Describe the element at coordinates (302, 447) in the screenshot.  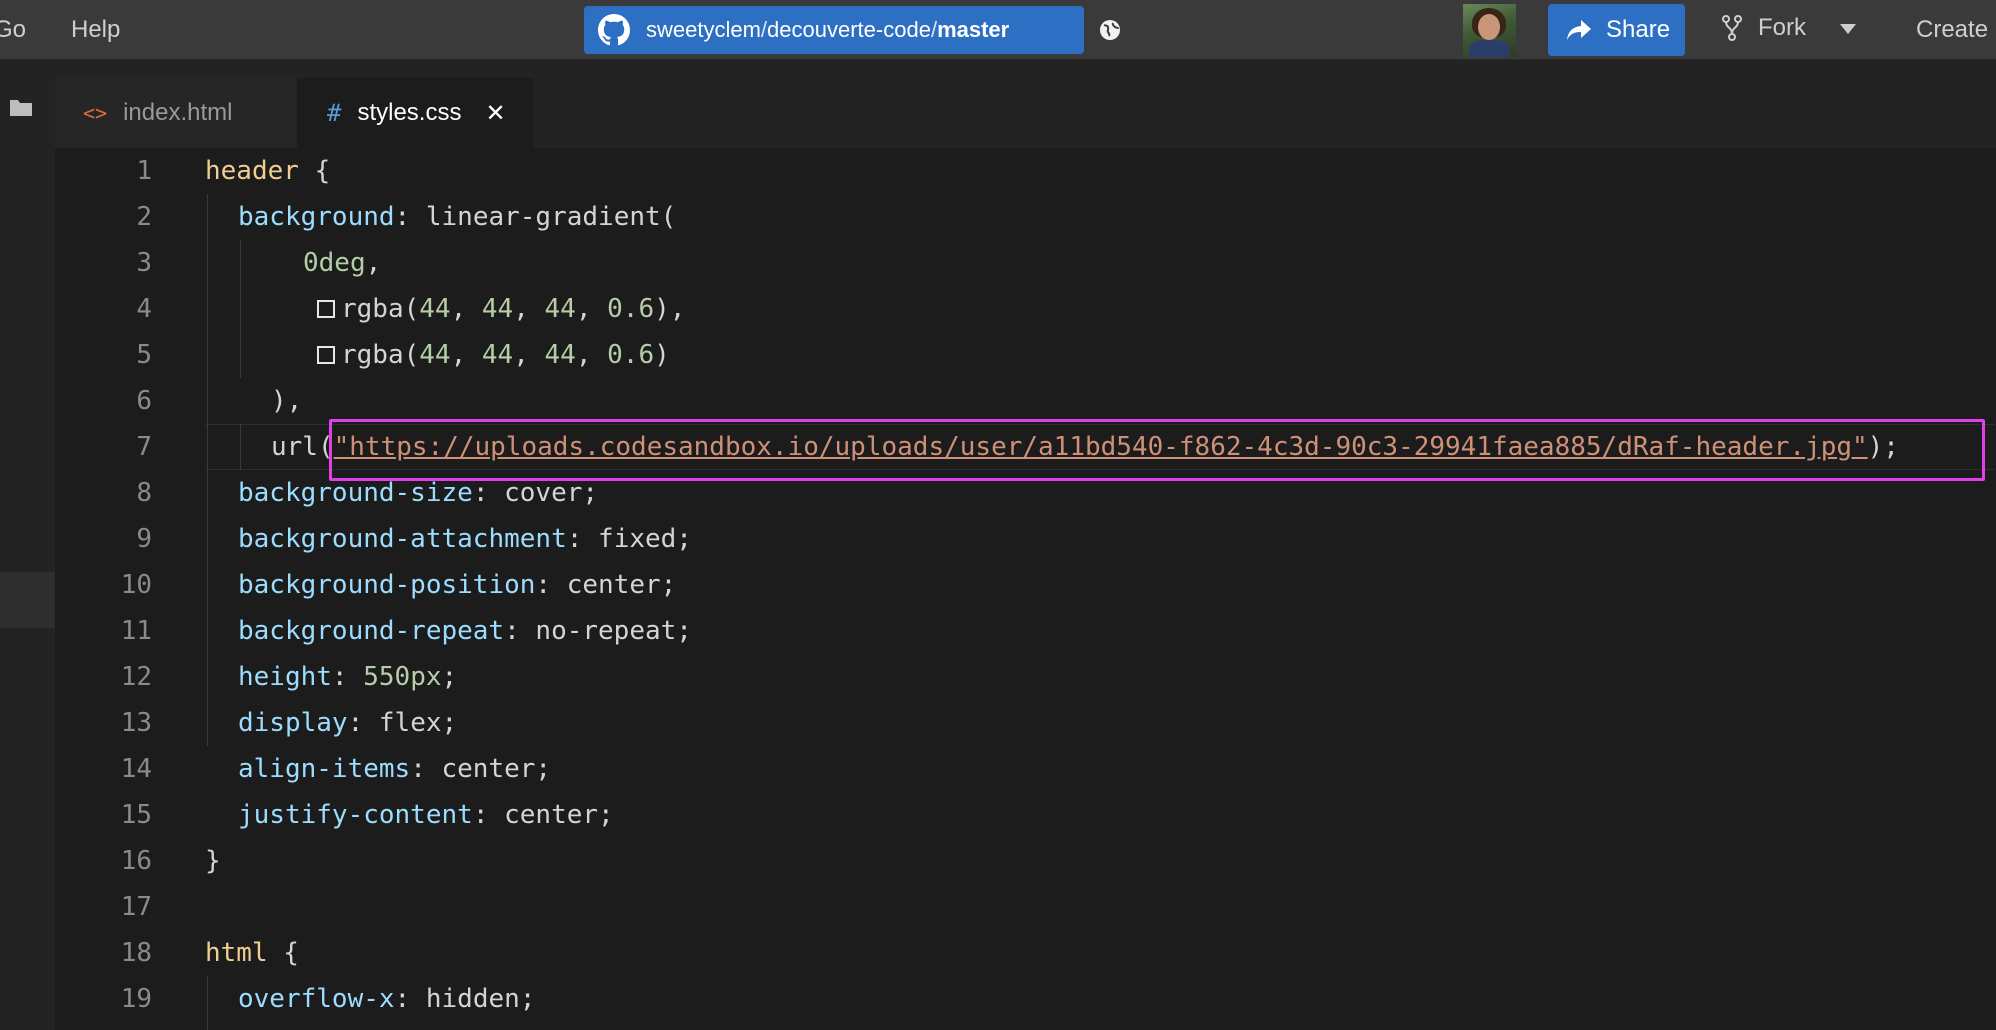
I see `code-text: url(` at that location.